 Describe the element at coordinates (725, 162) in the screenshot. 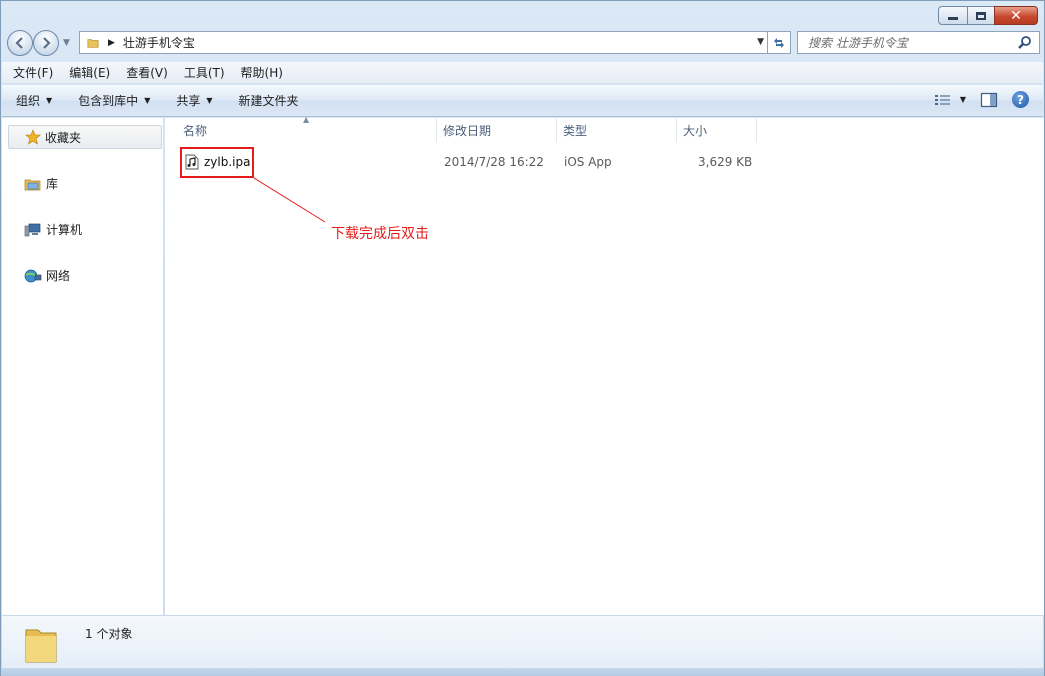

I see `file-size: 3,629 KB` at that location.